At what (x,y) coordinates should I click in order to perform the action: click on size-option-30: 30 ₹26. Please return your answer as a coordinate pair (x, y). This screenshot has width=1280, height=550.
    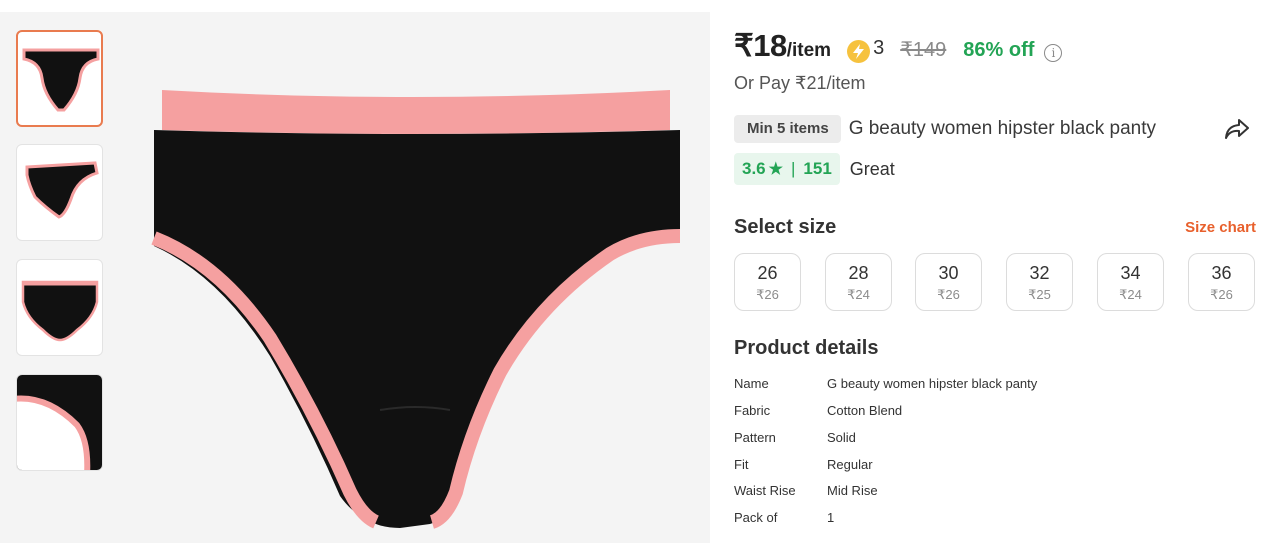
    Looking at the image, I should click on (948, 282).